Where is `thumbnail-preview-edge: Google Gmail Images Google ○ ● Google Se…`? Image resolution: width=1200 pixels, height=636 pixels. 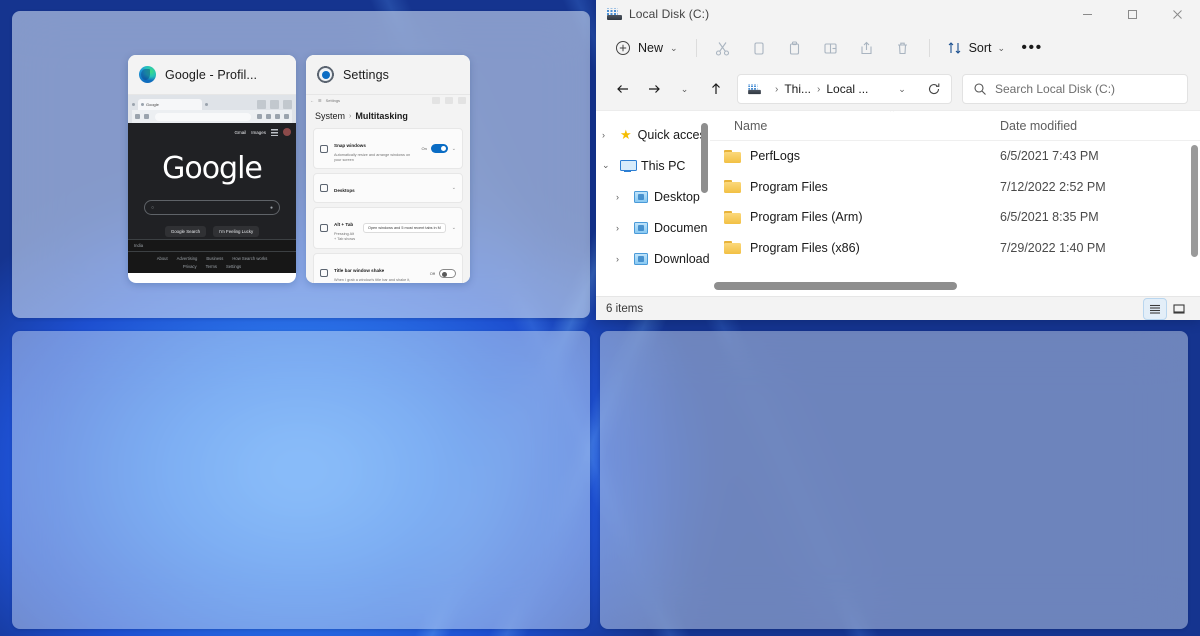
thumbnail-preview-edge: Google Gmail Images Google ○ ● Google Se… is located at coordinates (212, 189).